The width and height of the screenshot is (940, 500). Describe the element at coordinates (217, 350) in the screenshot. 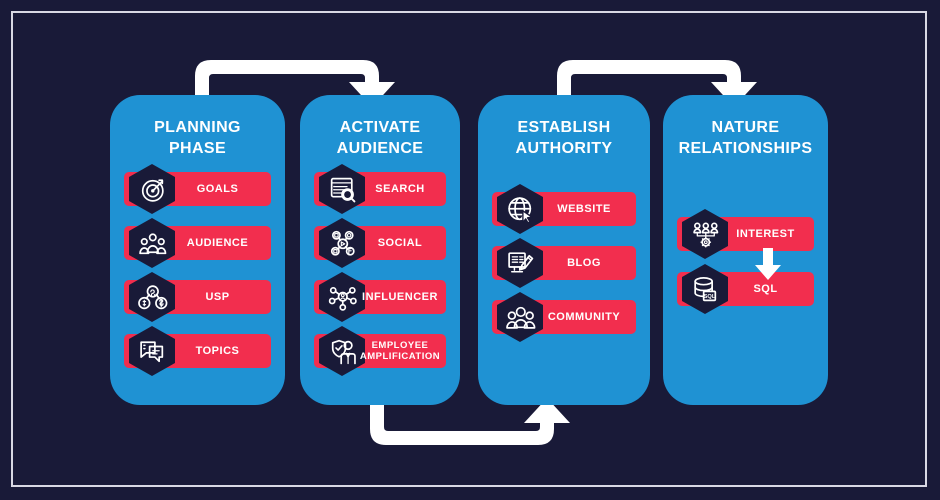

I see `row-label: TOPICS` at that location.